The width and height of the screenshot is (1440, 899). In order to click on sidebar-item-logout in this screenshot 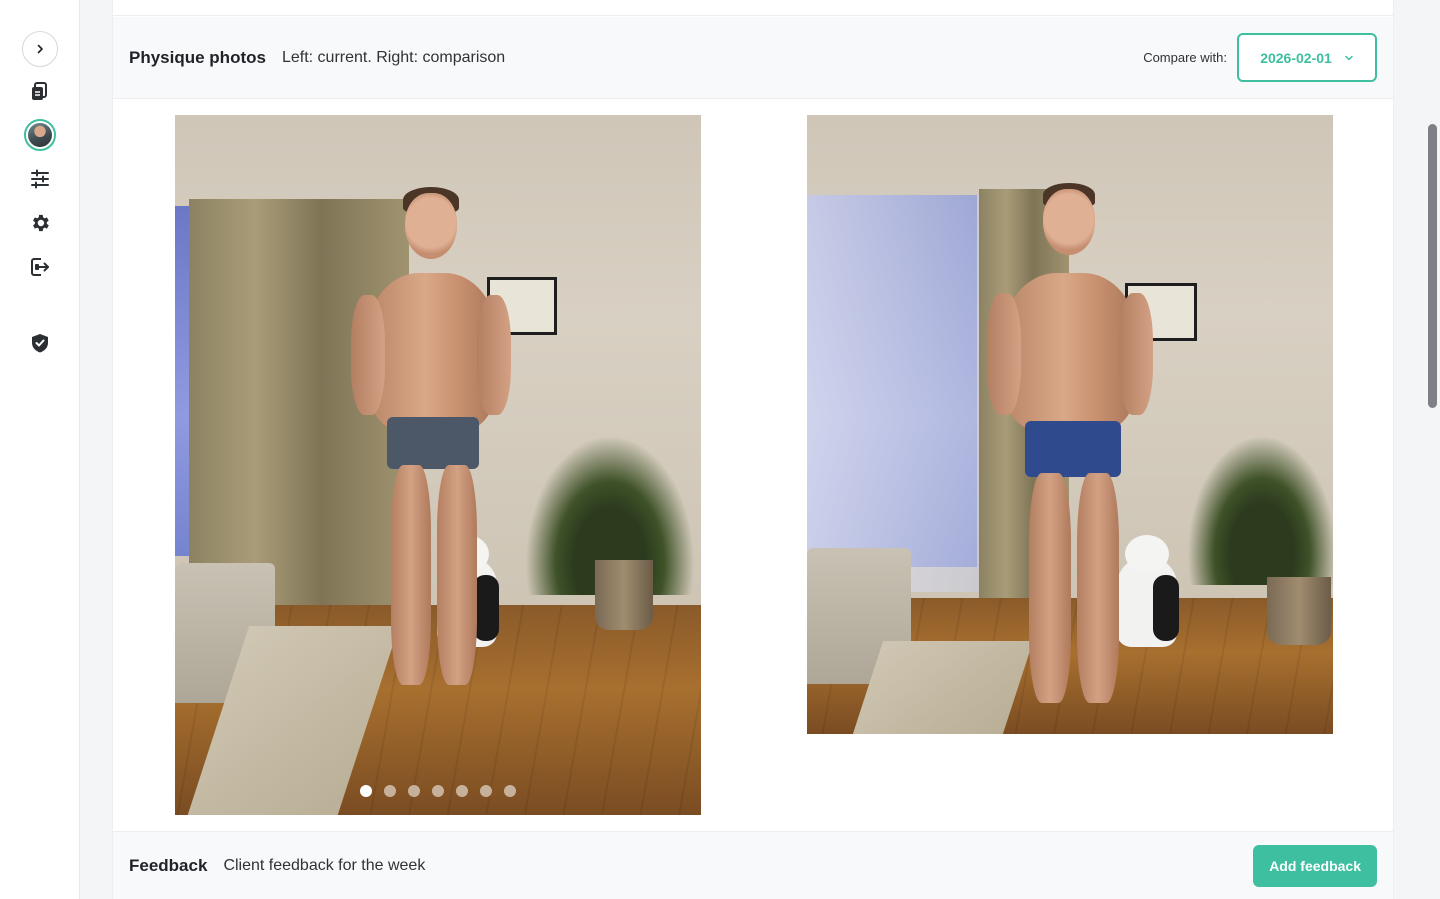, I will do `click(40, 267)`.